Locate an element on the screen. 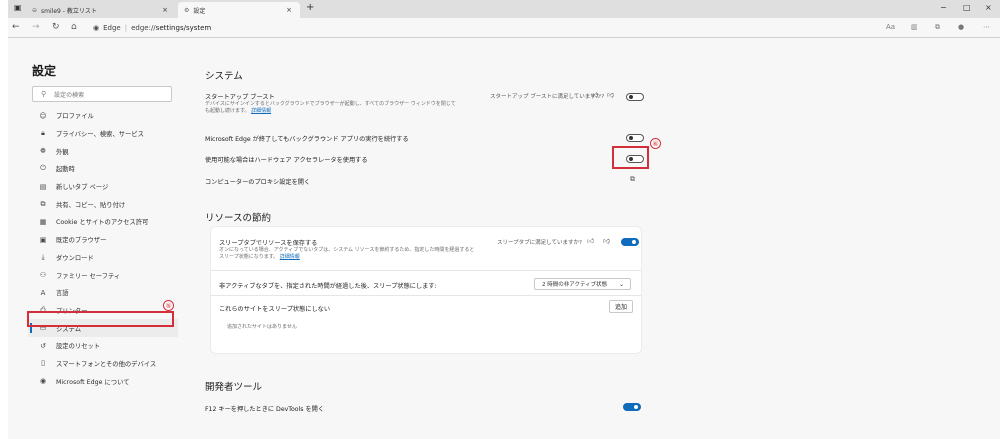 The image size is (1000, 439). sidebar-item-label: 設定のリセット is located at coordinates (78, 347).